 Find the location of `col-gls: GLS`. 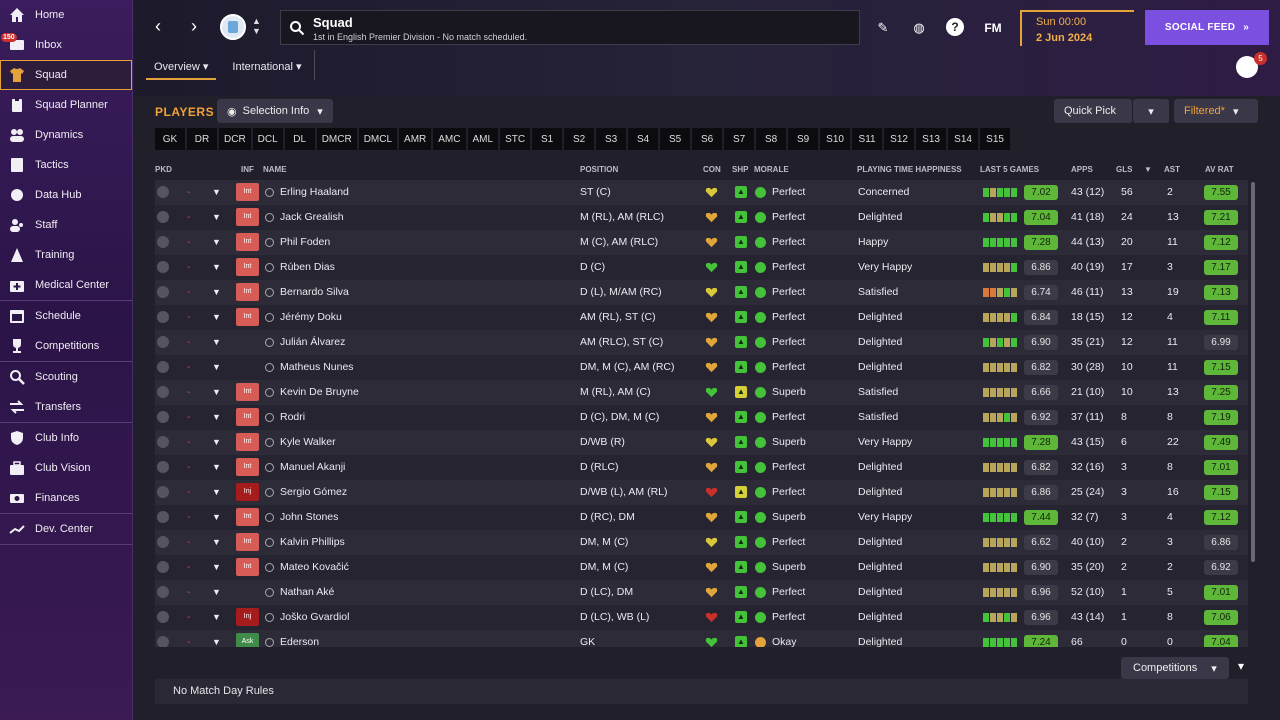

col-gls: GLS is located at coordinates (1124, 169).